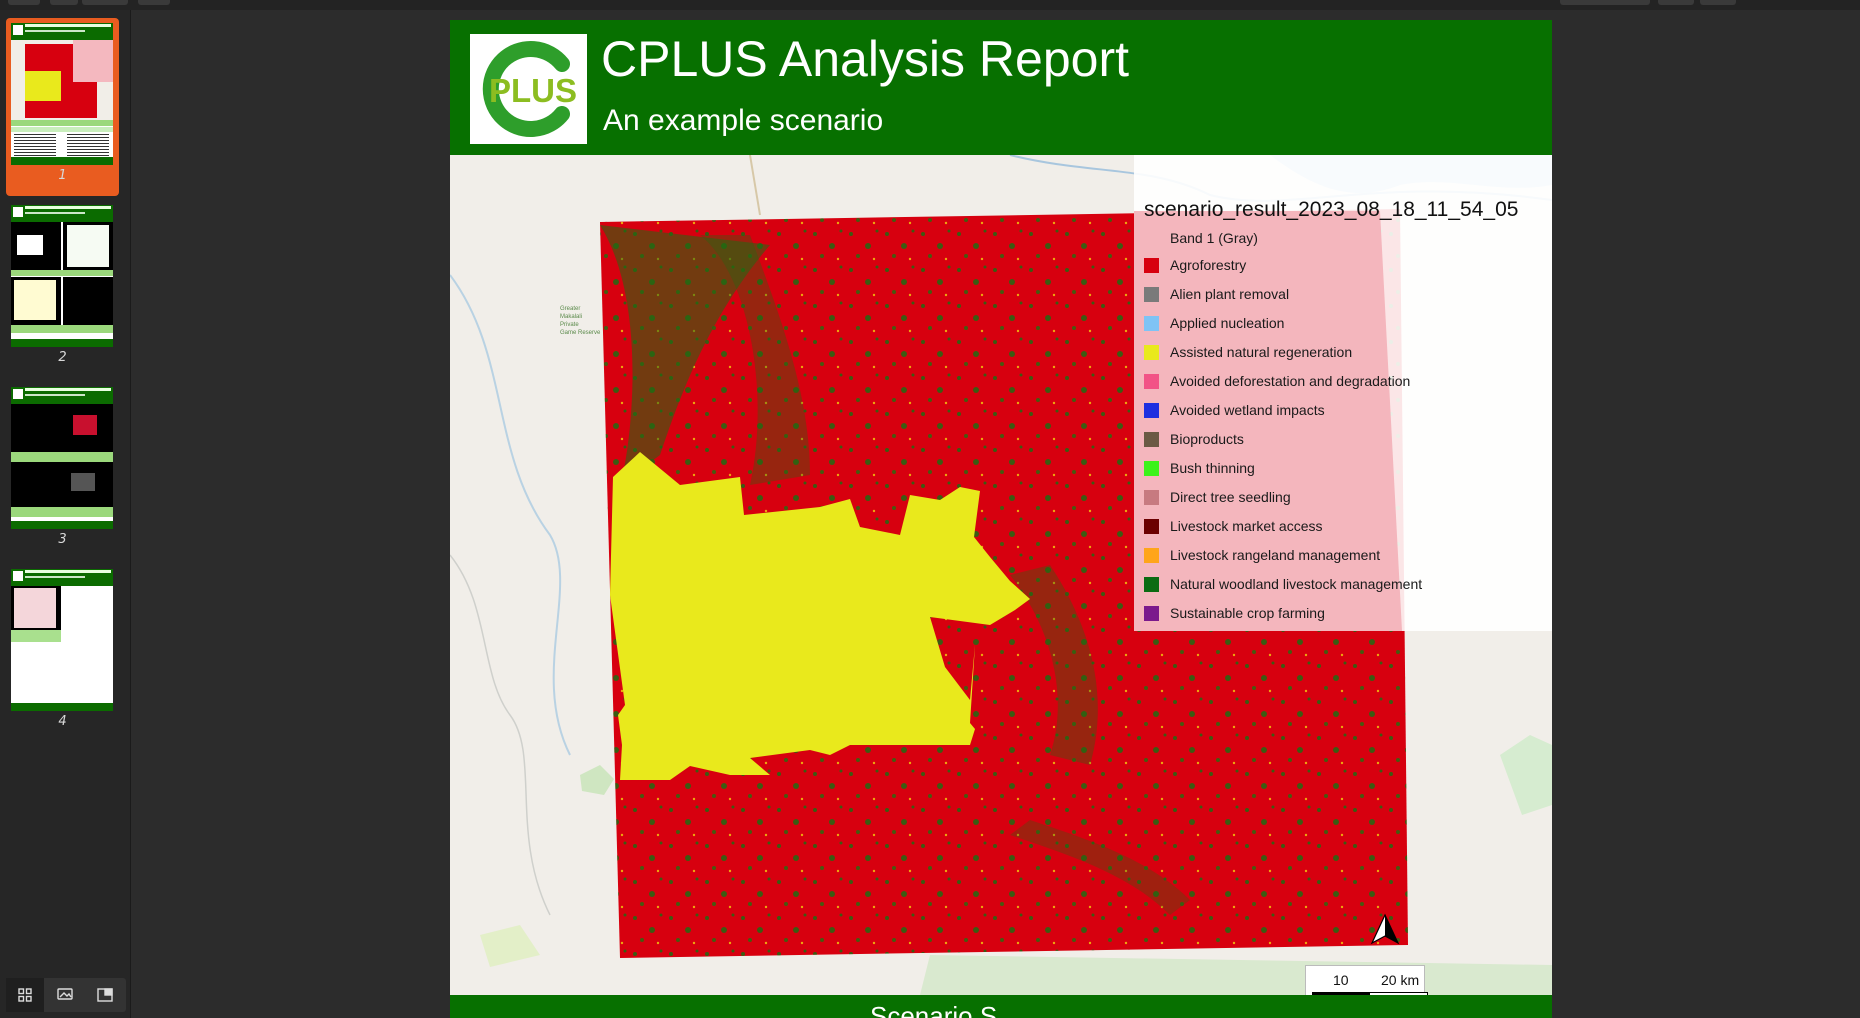 Image resolution: width=1860 pixels, height=1018 pixels. Describe the element at coordinates (1216, 294) in the screenshot. I see `legend-item: Alien plant removal` at that location.